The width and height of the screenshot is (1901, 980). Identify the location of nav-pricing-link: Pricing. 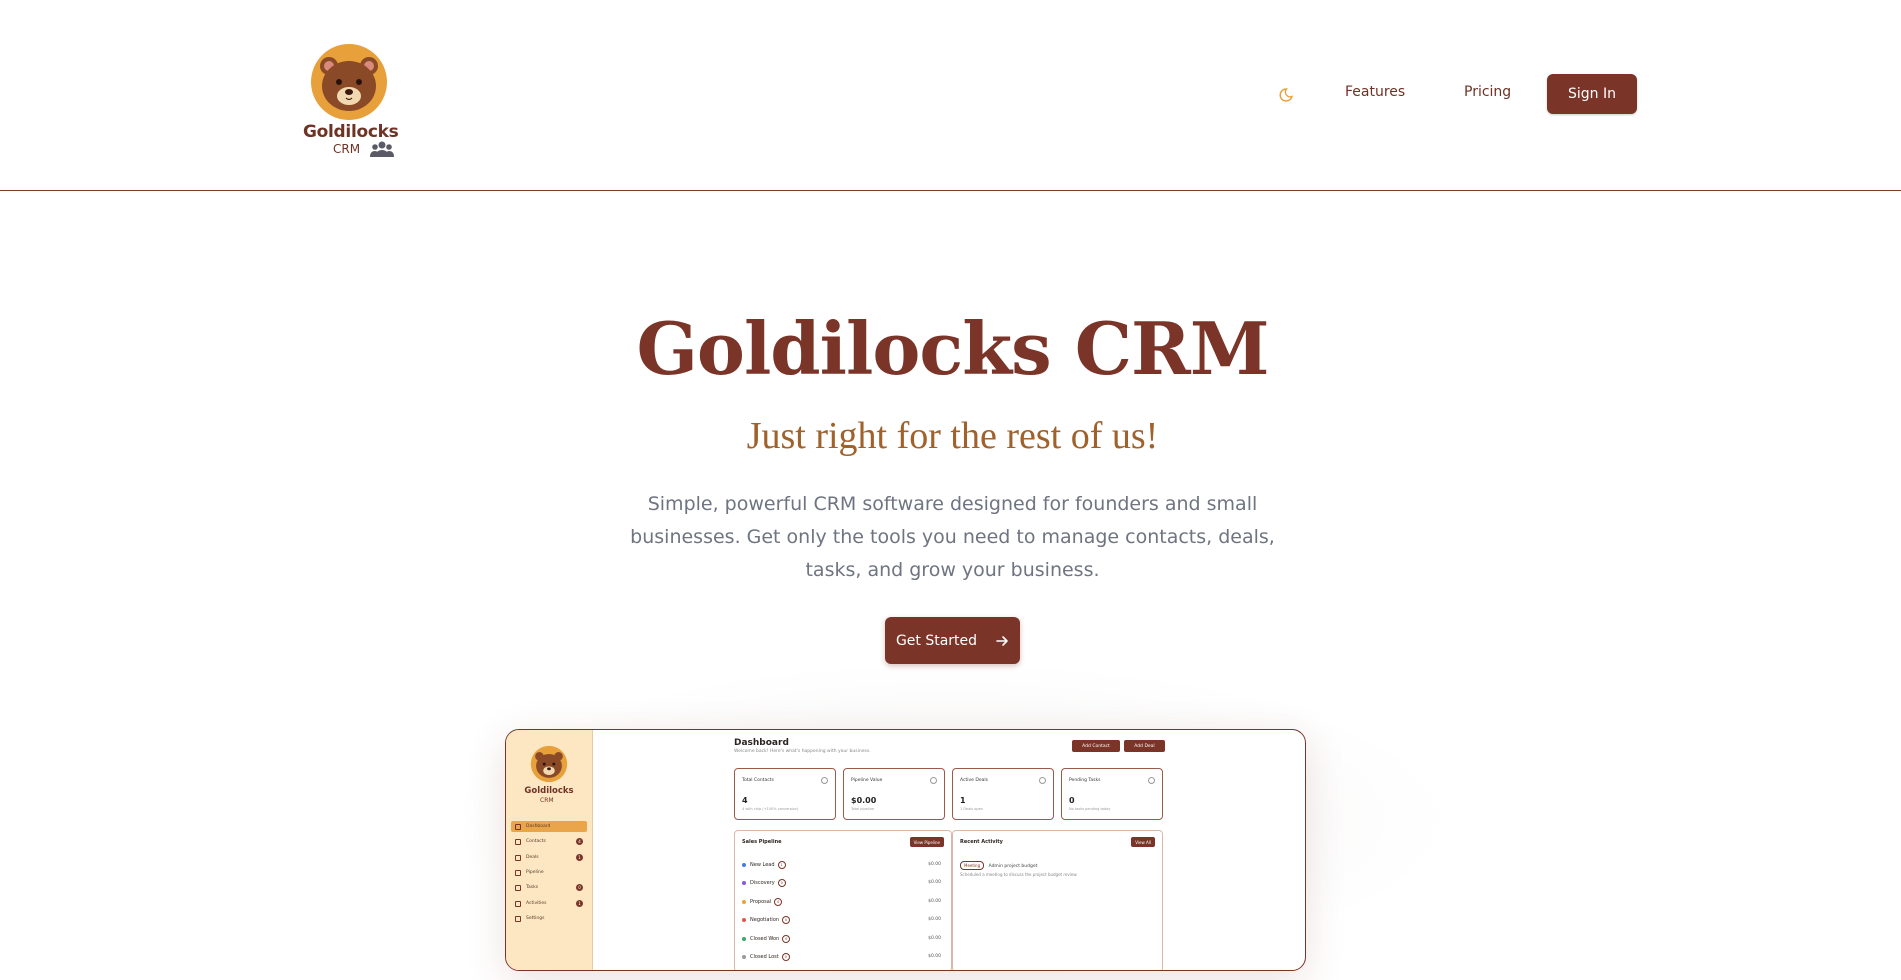
(1487, 92).